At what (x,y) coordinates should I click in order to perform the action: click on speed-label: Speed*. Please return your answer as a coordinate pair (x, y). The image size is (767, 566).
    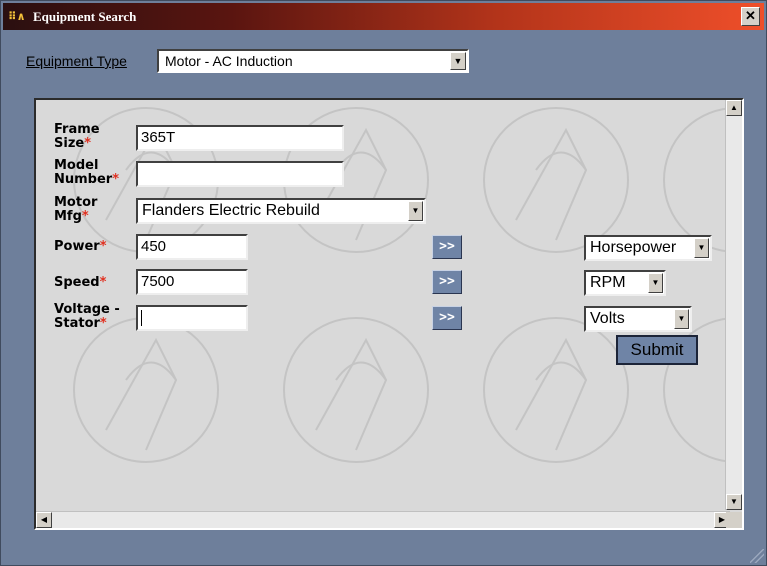
    Looking at the image, I should click on (80, 283).